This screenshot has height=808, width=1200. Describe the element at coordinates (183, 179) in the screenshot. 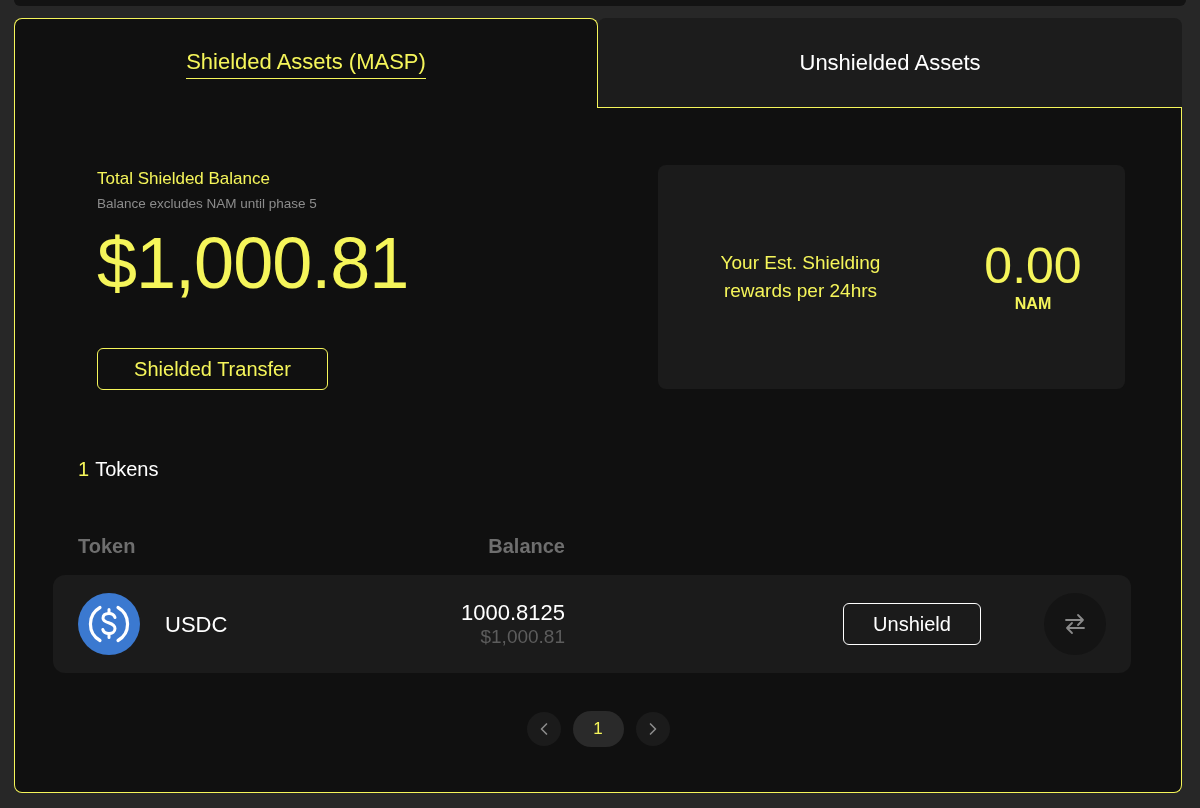

I see `balance-title: Total Shielded Balance` at that location.